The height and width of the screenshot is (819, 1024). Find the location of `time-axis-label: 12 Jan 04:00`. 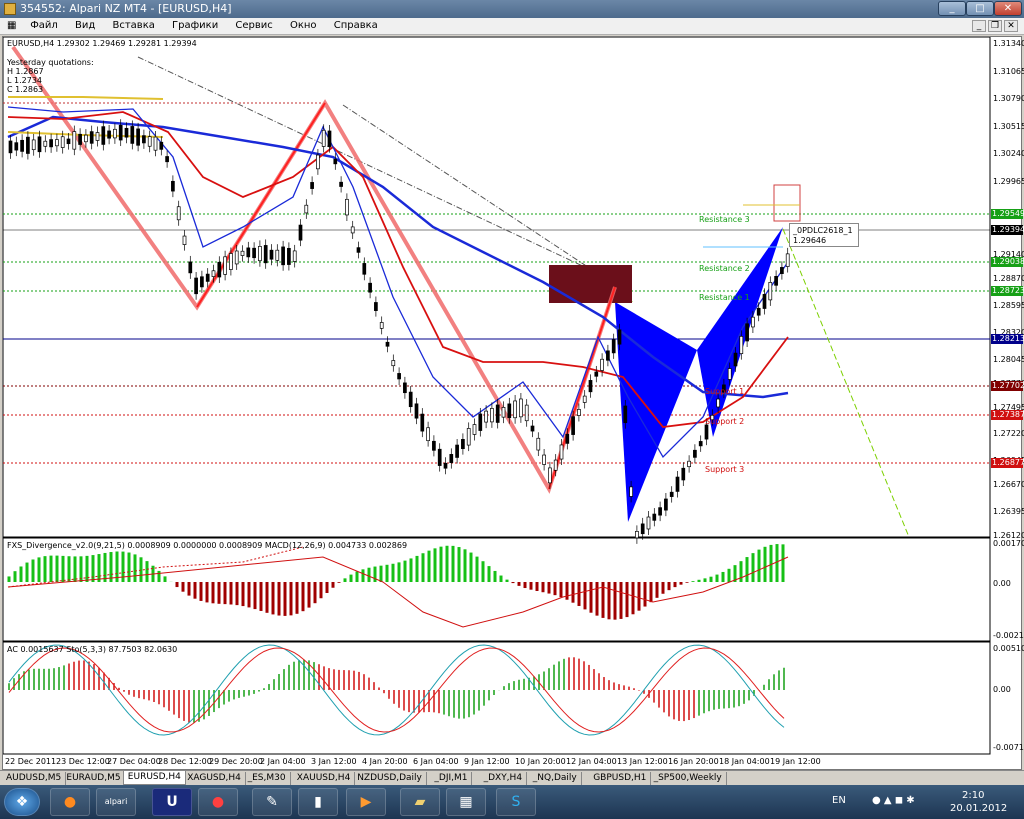

time-axis-label: 12 Jan 04:00 is located at coordinates (591, 761).